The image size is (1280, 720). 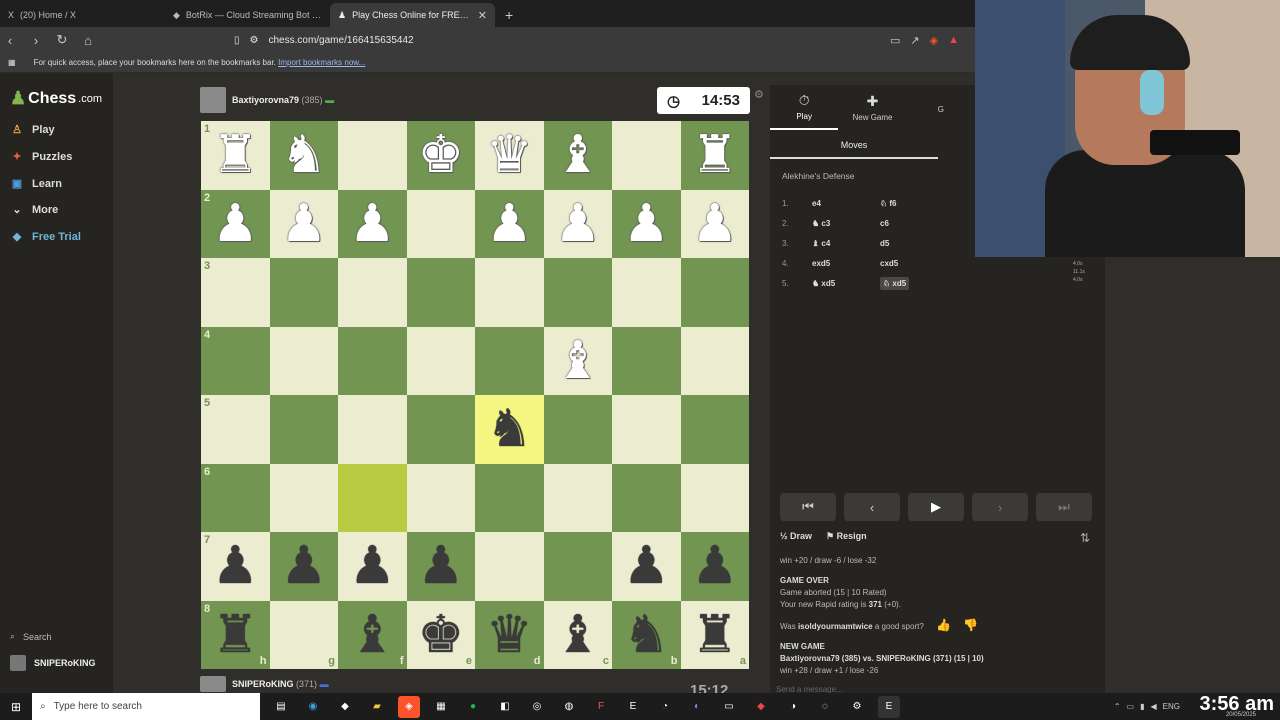 I want to click on store-icon: ▦, so click(x=441, y=707).